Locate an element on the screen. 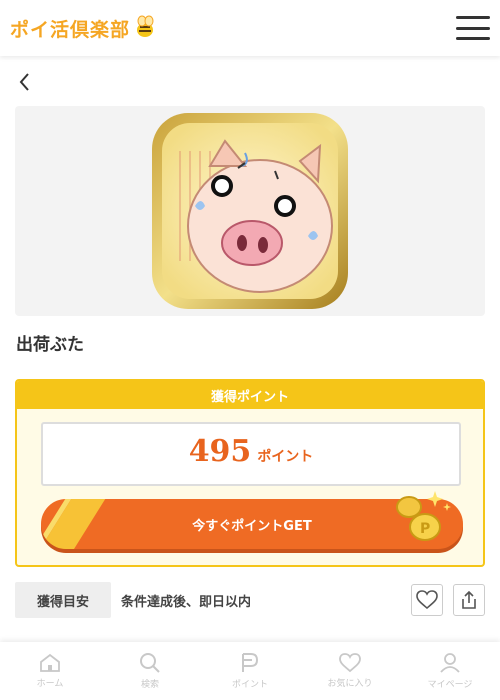 This screenshot has width=500, height=700. svg-text: P is located at coordinates (425, 529).